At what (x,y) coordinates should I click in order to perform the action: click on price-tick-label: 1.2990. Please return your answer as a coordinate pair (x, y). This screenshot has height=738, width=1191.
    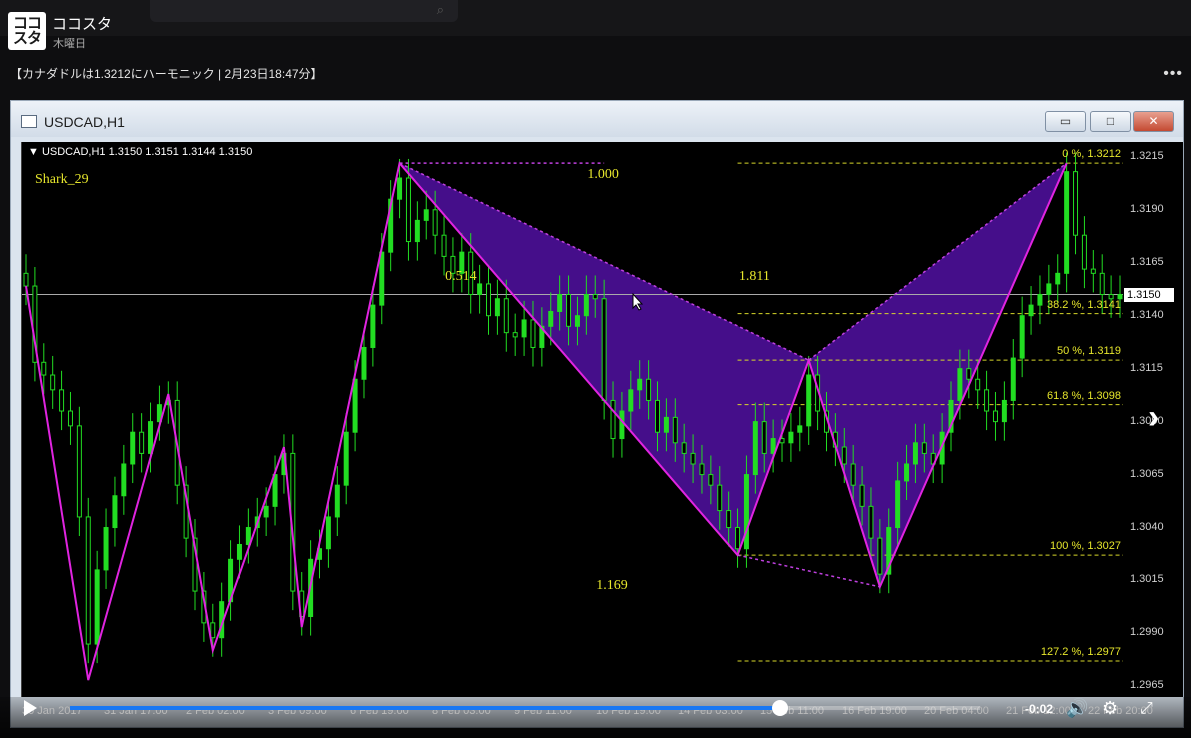
    Looking at the image, I should click on (1147, 632).